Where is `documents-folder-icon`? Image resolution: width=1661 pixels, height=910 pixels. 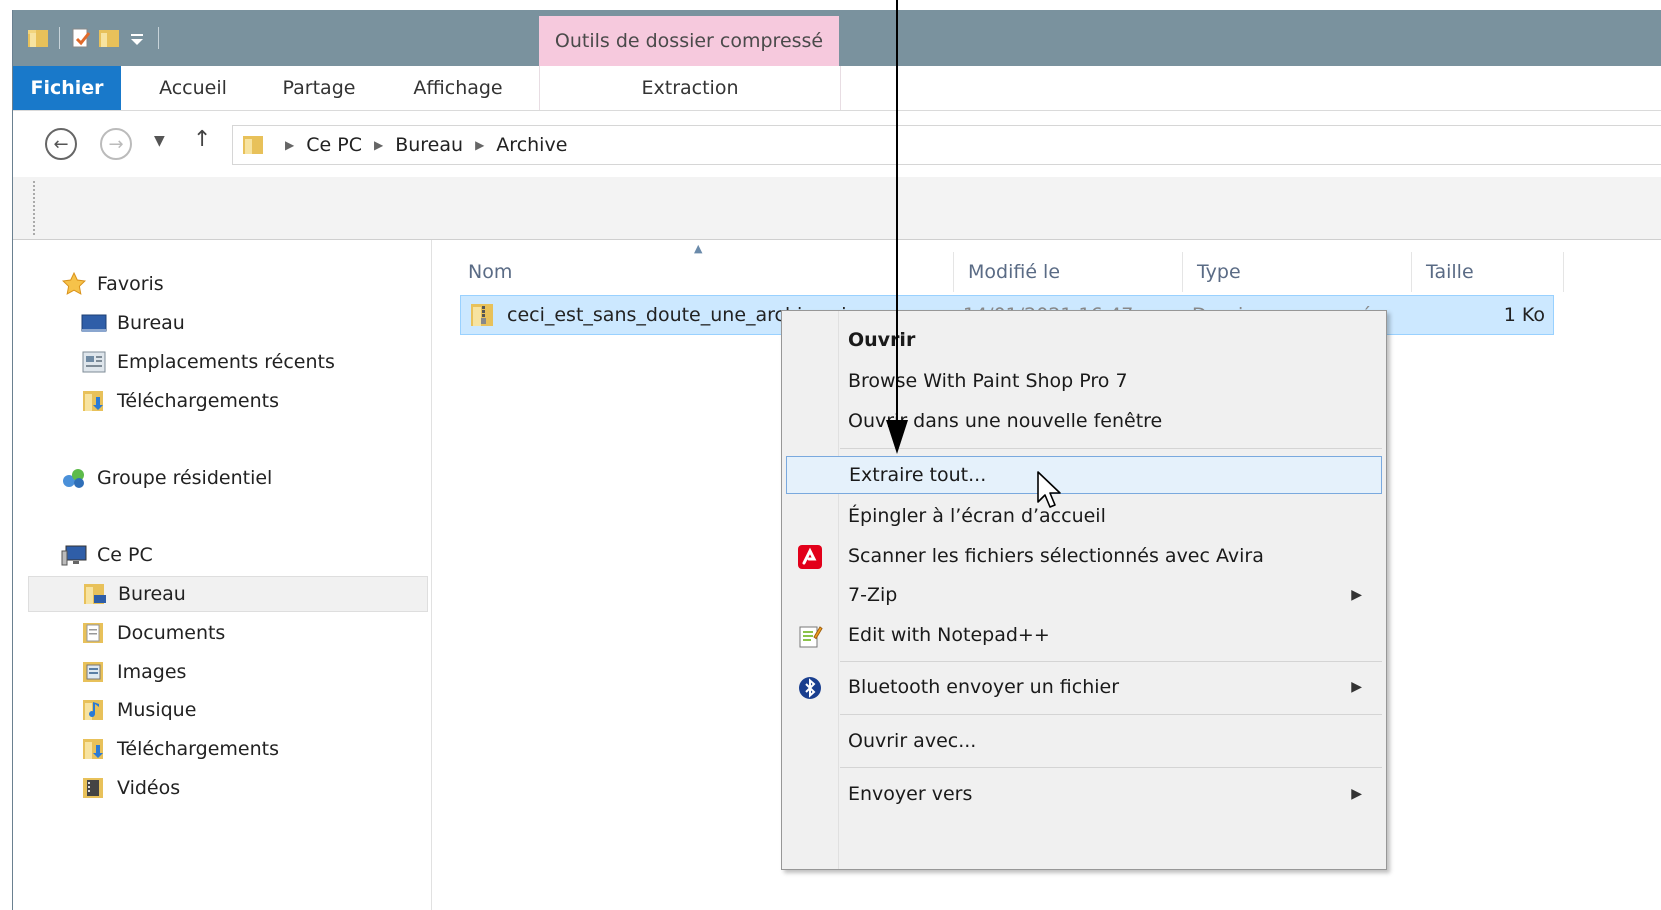
documents-folder-icon is located at coordinates (94, 633).